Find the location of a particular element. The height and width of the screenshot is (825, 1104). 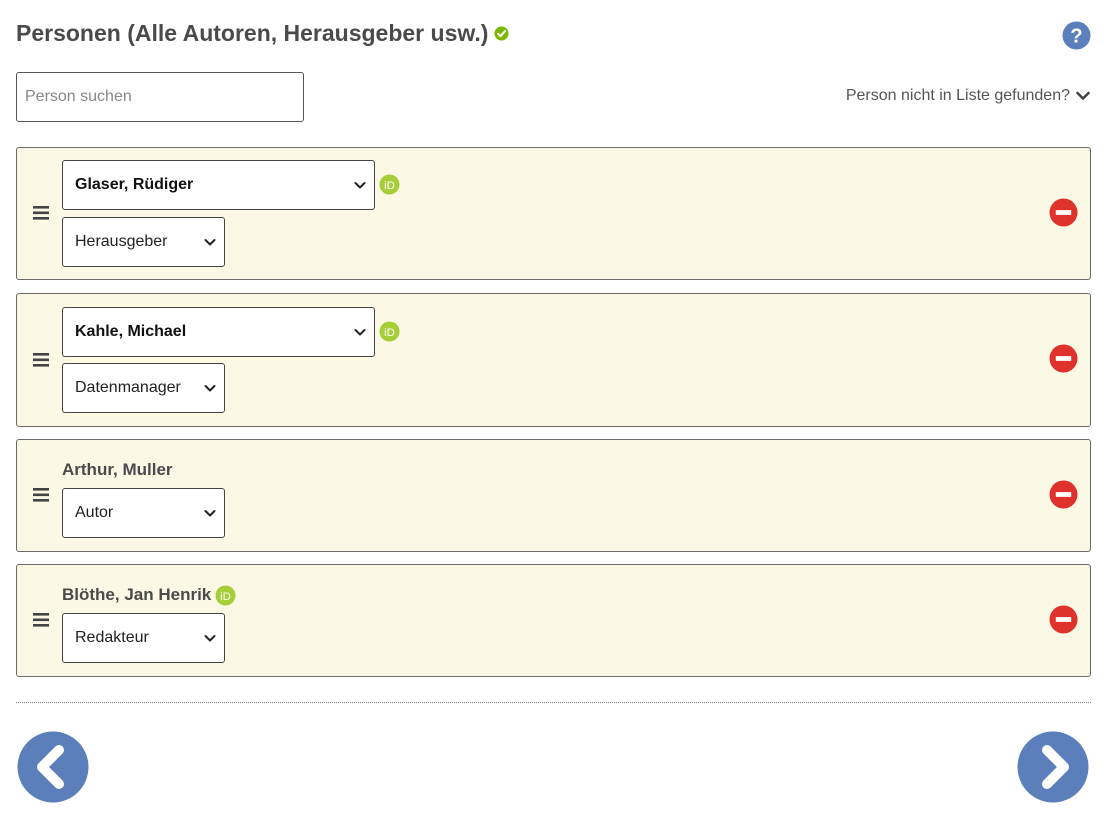

chevron-left-icon is located at coordinates (53, 767).